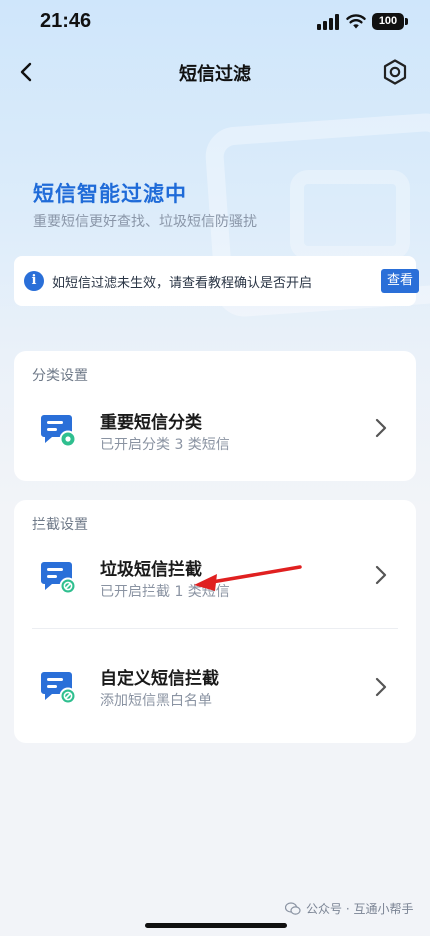  What do you see at coordinates (293, 908) in the screenshot?
I see `wechat-icon` at bounding box center [293, 908].